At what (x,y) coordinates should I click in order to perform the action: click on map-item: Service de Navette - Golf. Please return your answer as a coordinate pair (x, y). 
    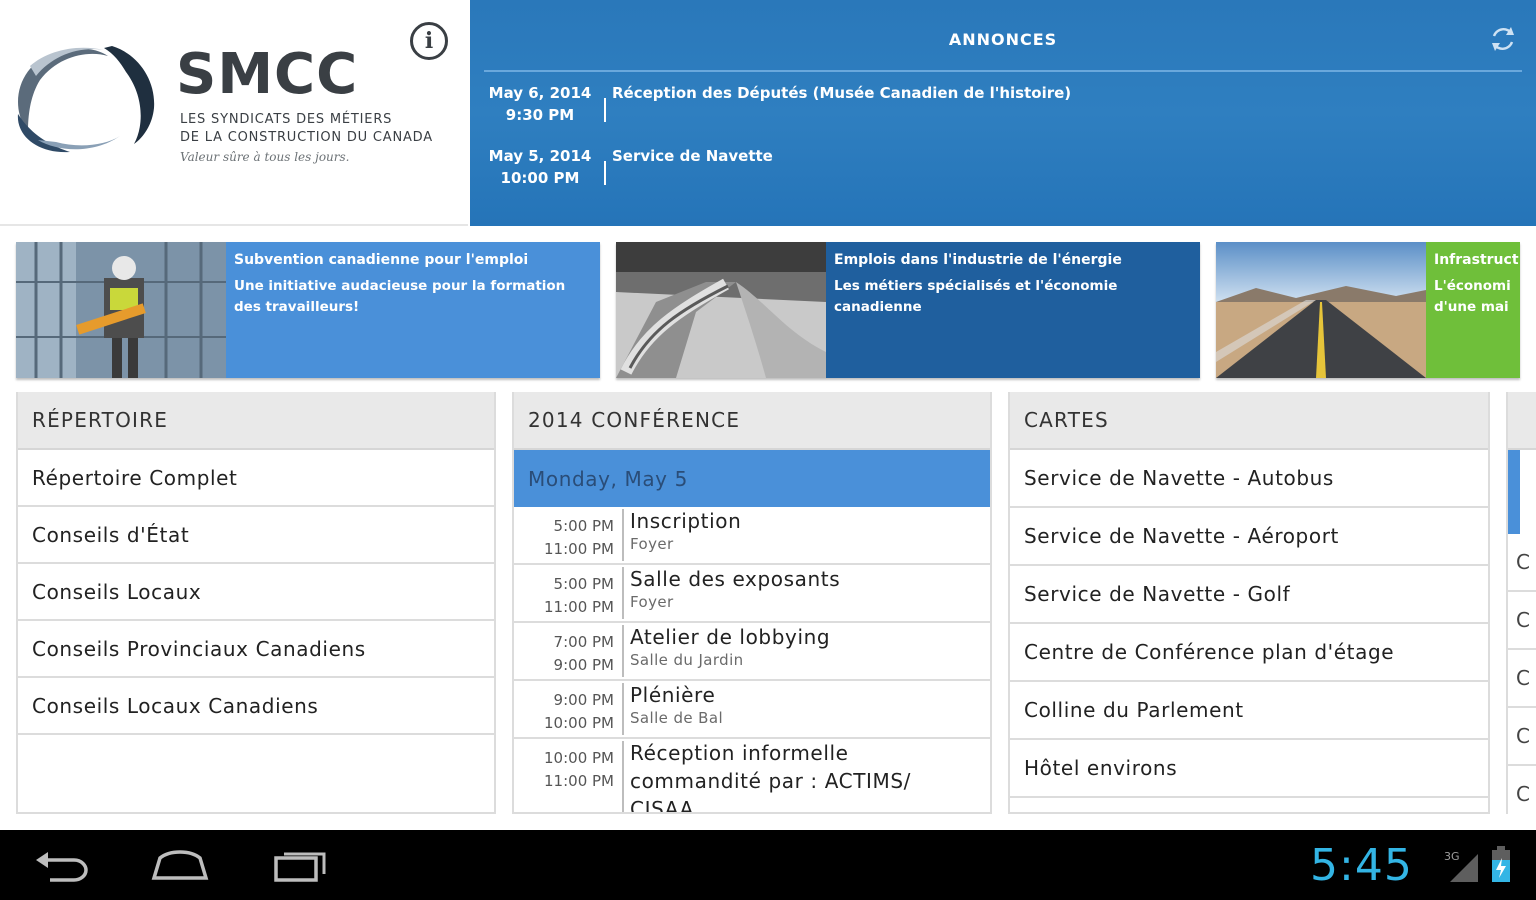
    Looking at the image, I should click on (1249, 595).